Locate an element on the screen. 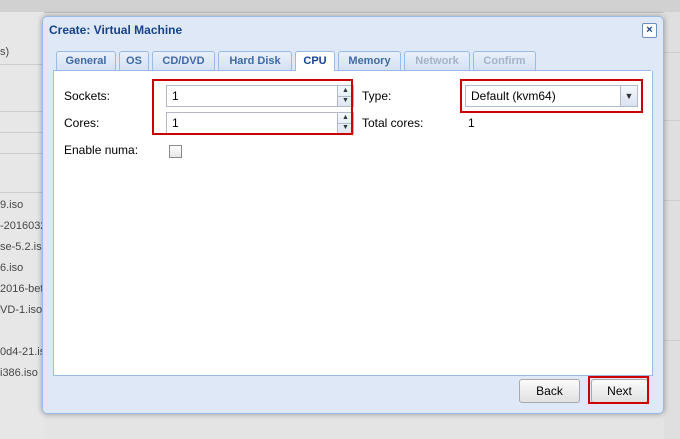 The image size is (680, 439). tab-confirm: Confirm is located at coordinates (504, 60).